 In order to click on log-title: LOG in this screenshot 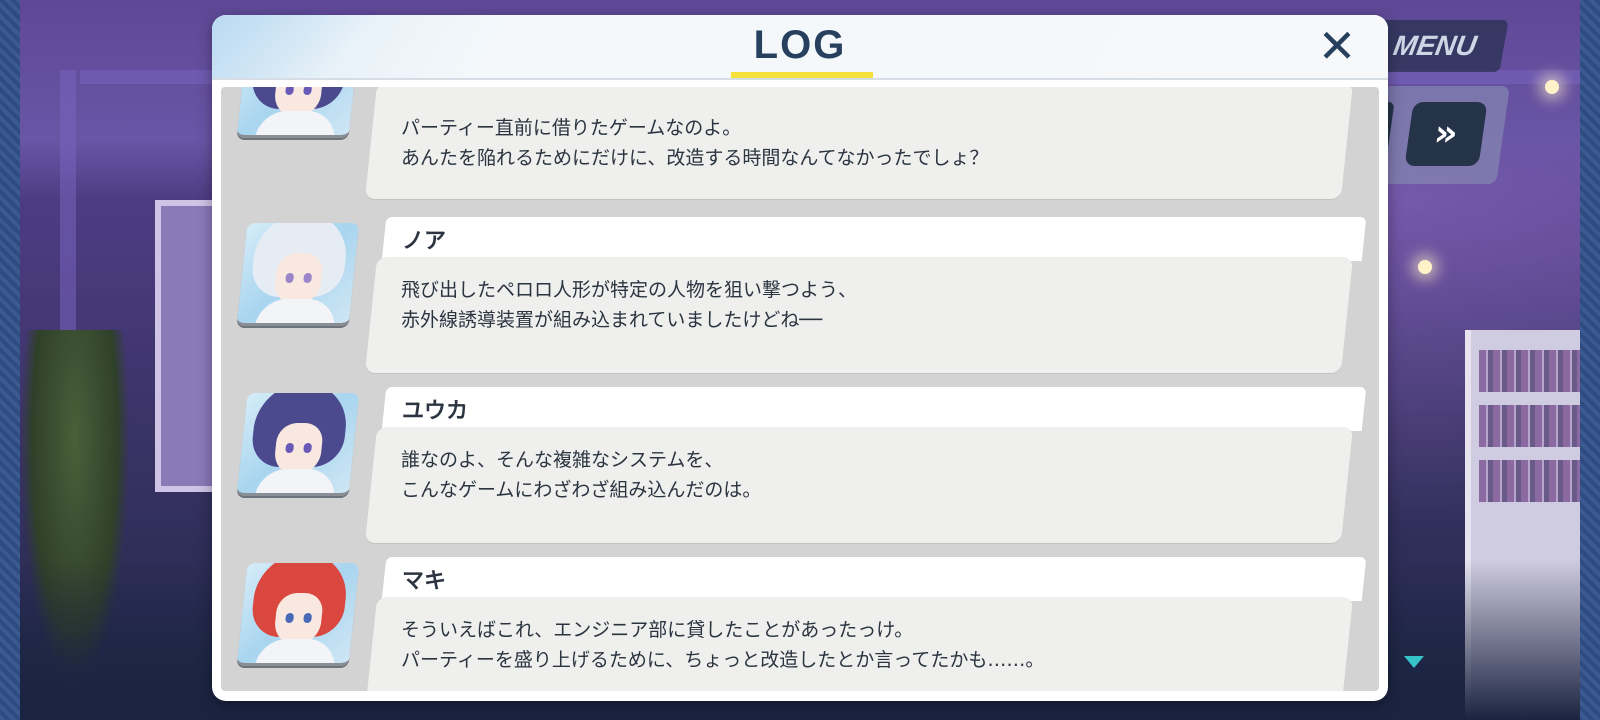, I will do `click(800, 45)`.